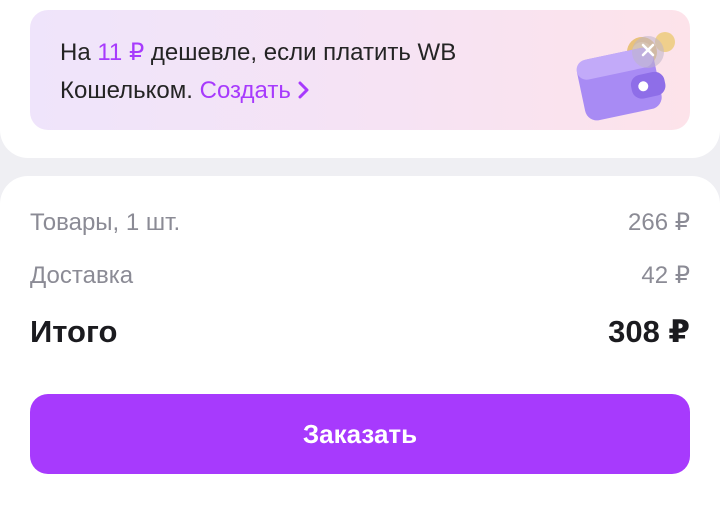  I want to click on total-value: 308 ₽, so click(649, 331).